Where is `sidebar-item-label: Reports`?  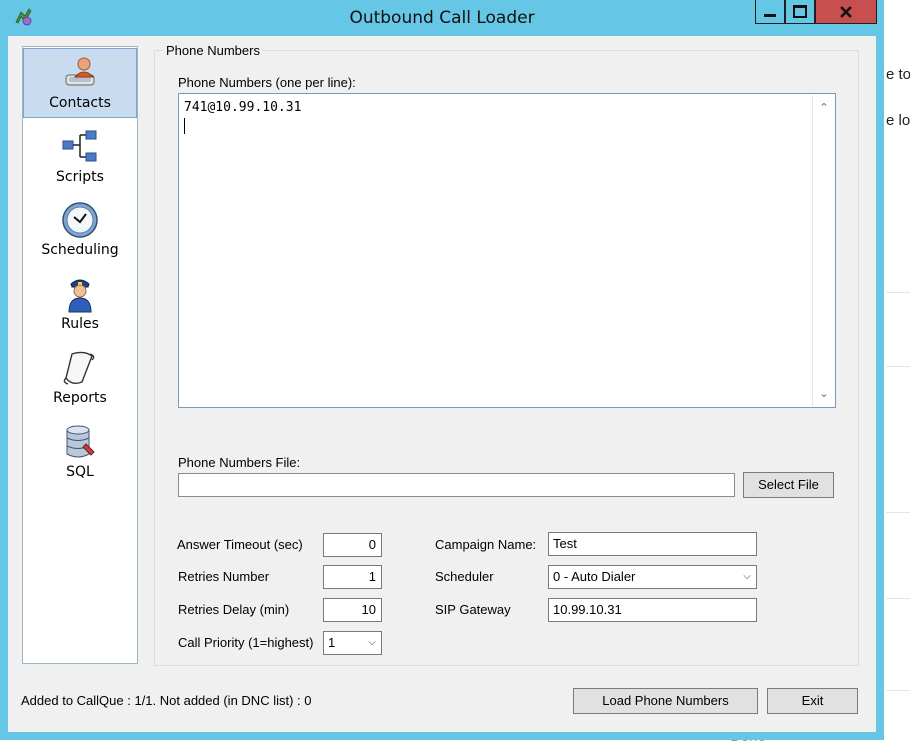 sidebar-item-label: Reports is located at coordinates (80, 398).